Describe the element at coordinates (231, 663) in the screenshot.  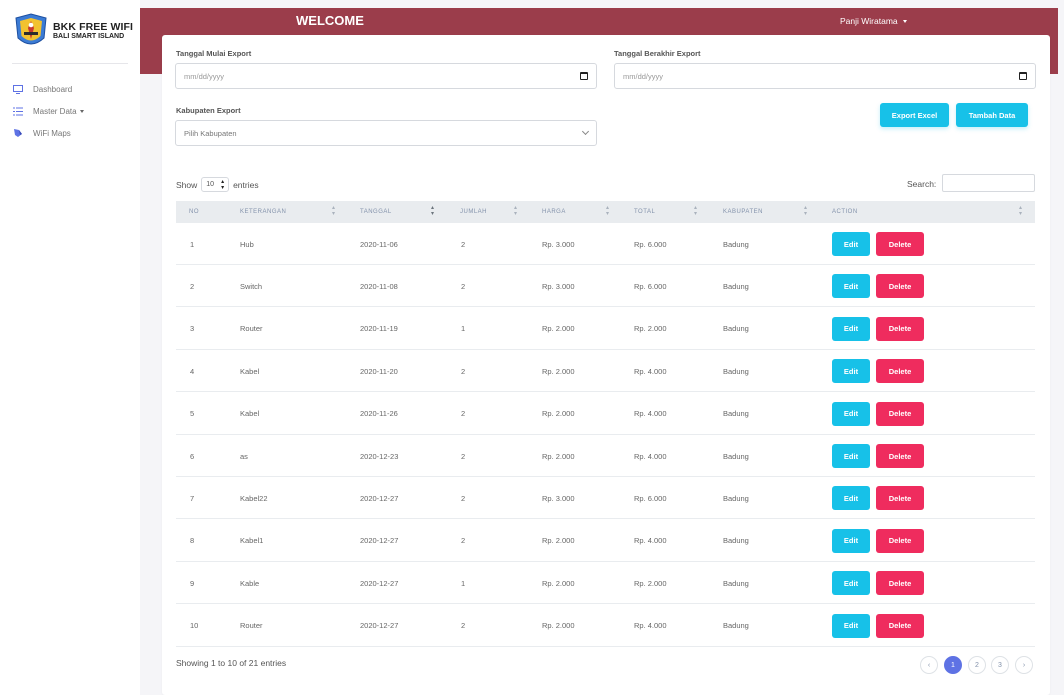
I see `table-info: Showing 1 to 10 of 21 entries` at that location.